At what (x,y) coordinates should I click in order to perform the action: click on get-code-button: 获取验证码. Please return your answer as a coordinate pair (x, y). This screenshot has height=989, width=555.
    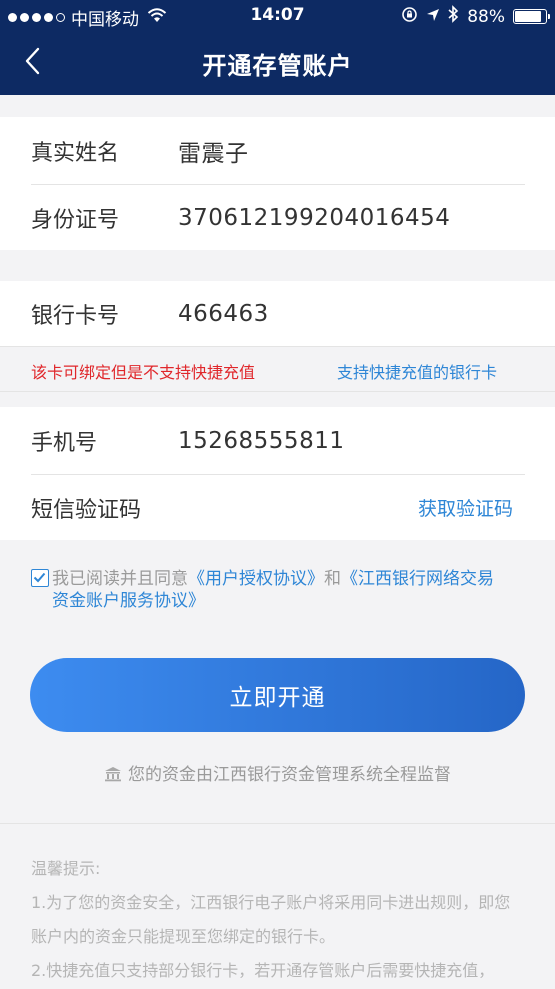
    Looking at the image, I should click on (465, 507).